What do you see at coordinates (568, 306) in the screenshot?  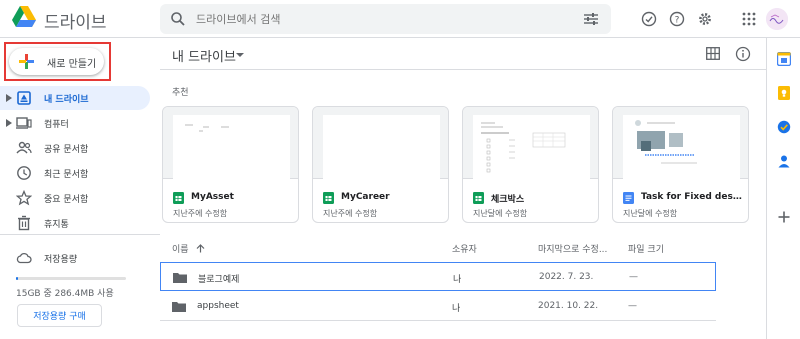 I see `row-modified-date: 2021. 10. 22.` at bounding box center [568, 306].